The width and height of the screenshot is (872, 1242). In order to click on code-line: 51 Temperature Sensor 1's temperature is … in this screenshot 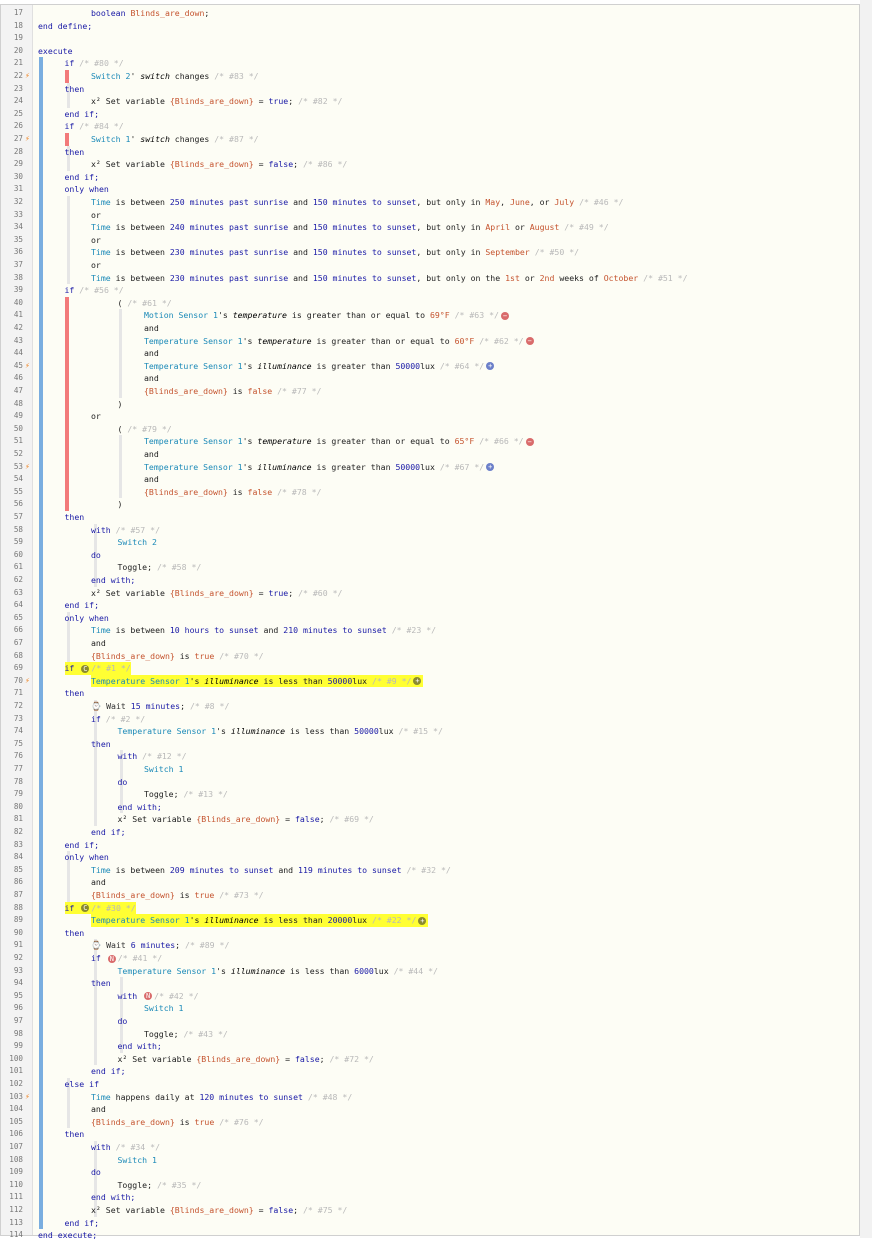, I will do `click(430, 441)`.